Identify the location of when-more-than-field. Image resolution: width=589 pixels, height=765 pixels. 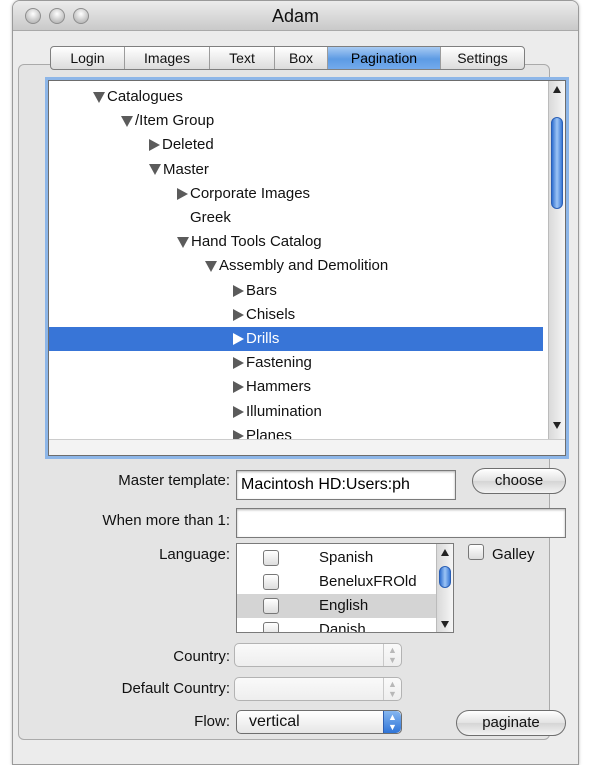
(401, 523).